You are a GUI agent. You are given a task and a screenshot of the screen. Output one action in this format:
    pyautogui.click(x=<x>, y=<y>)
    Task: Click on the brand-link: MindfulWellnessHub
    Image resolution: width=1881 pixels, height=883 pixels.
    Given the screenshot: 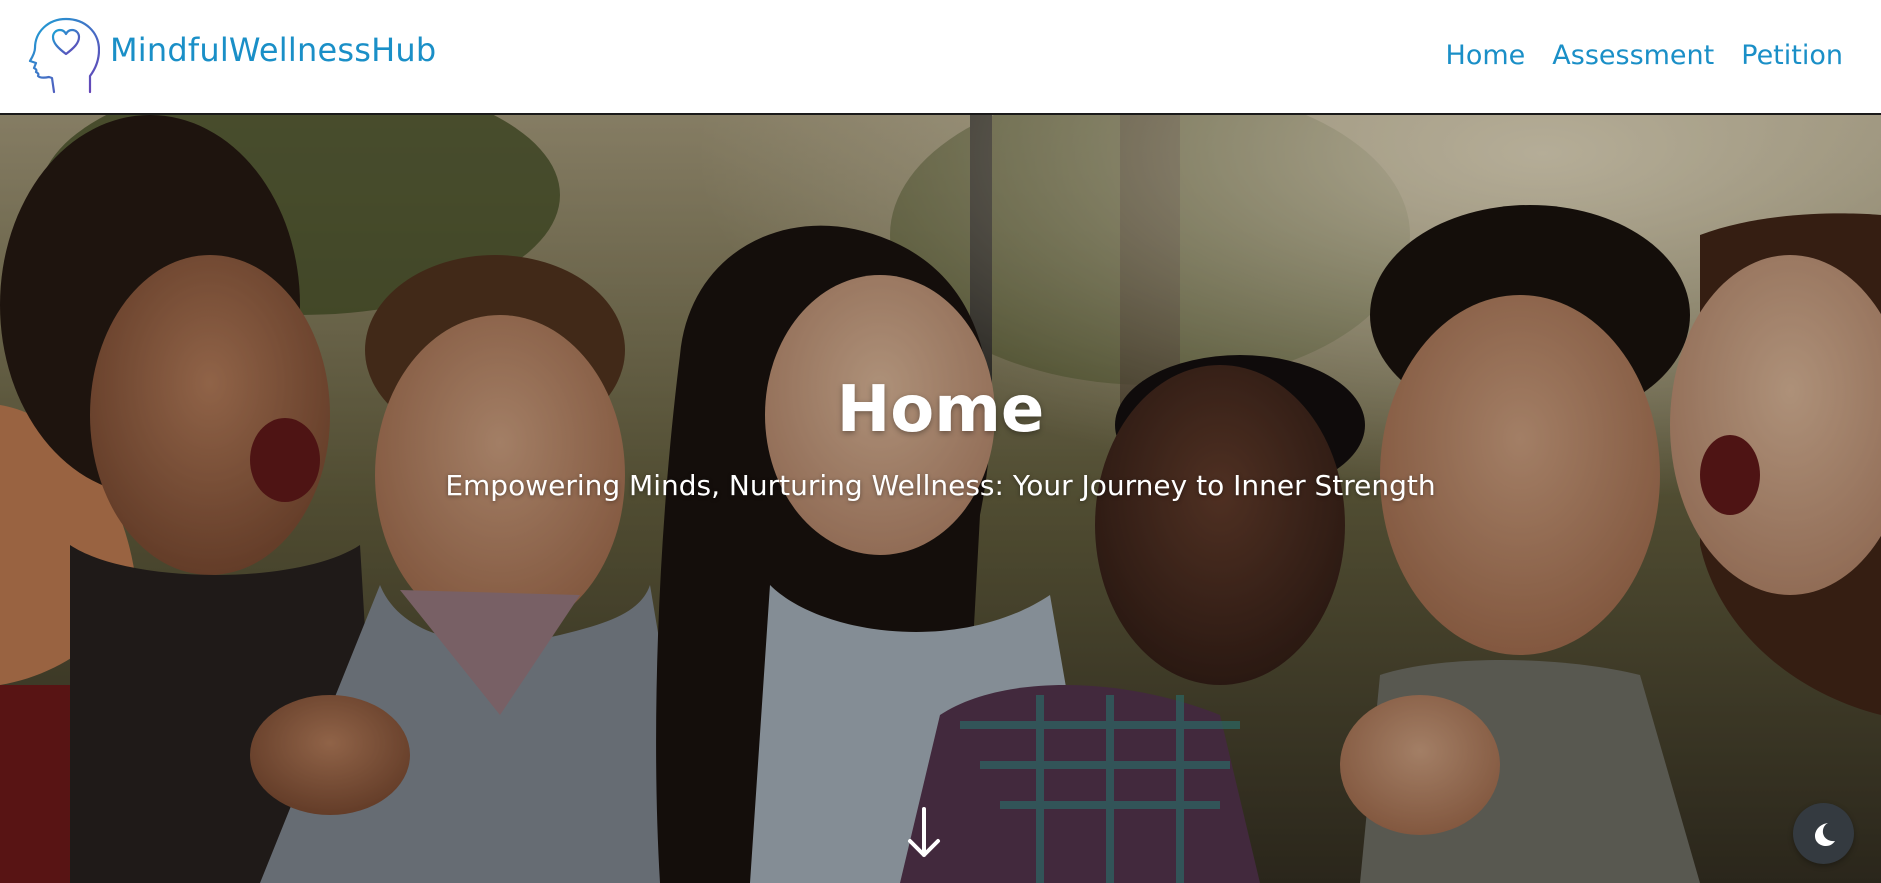 What is the action you would take?
    pyautogui.click(x=232, y=55)
    